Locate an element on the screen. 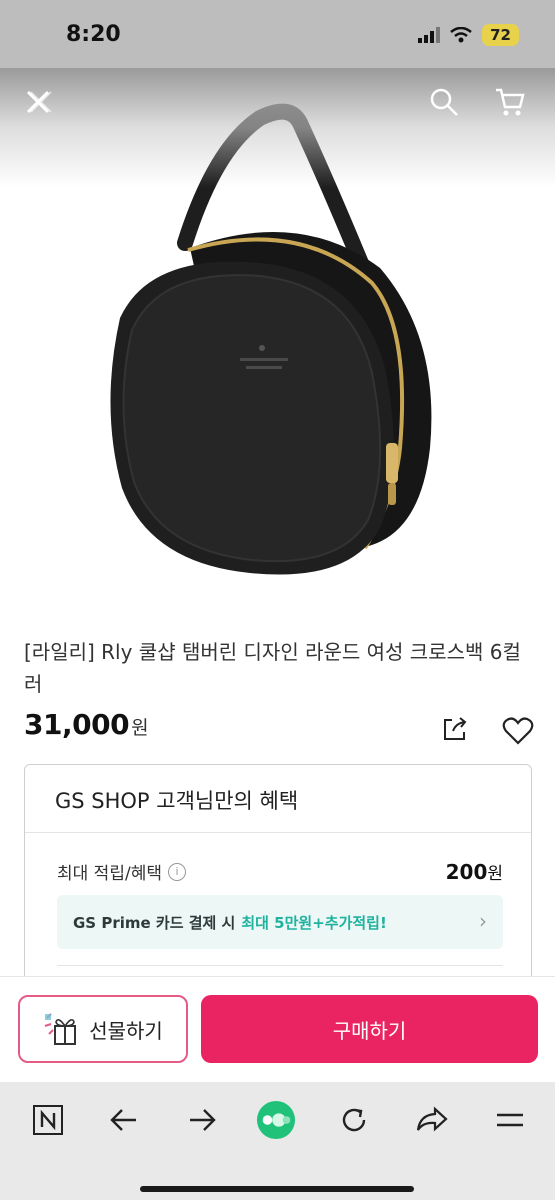 Image resolution: width=555 pixels, height=1200 pixels. back-icon is located at coordinates (123, 1120).